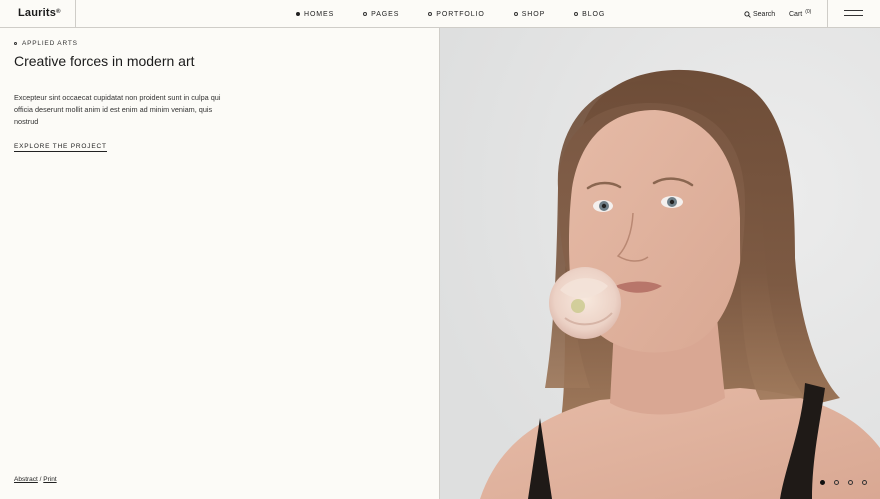  What do you see at coordinates (764, 14) in the screenshot?
I see `search-label: Search` at bounding box center [764, 14].